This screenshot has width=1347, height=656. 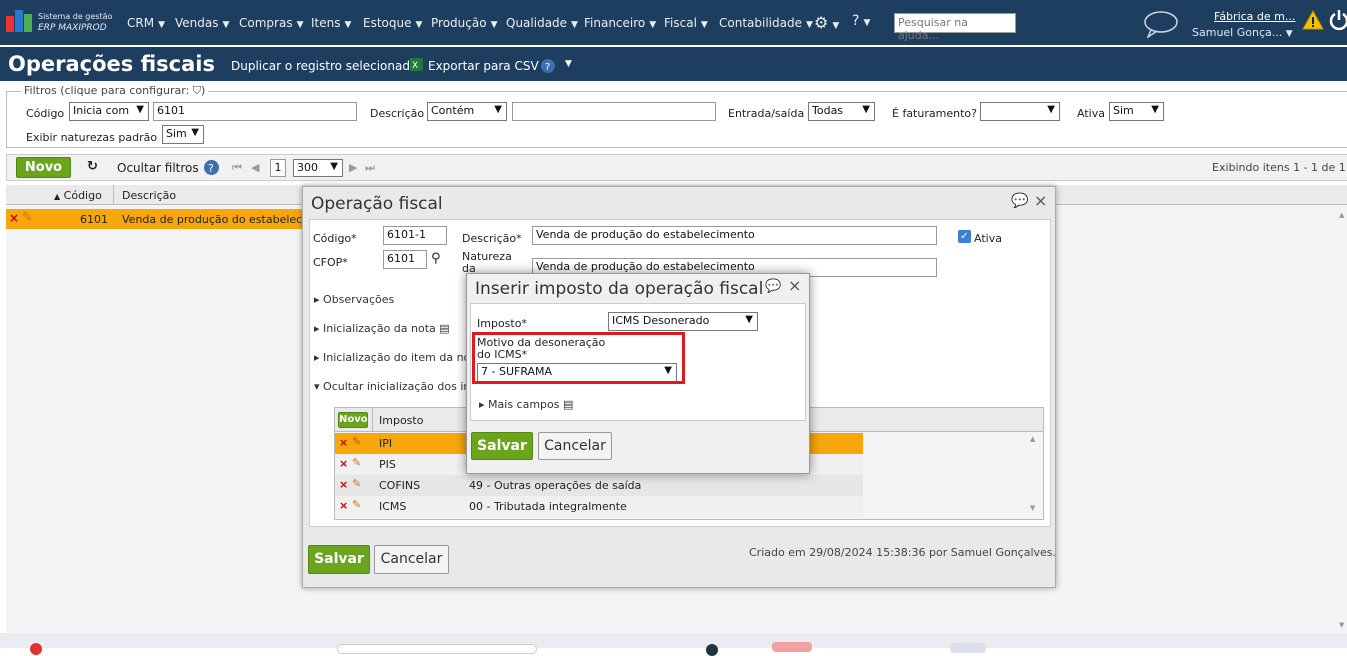 What do you see at coordinates (464, 23) in the screenshot?
I see `menu-producao: Produção ▼` at bounding box center [464, 23].